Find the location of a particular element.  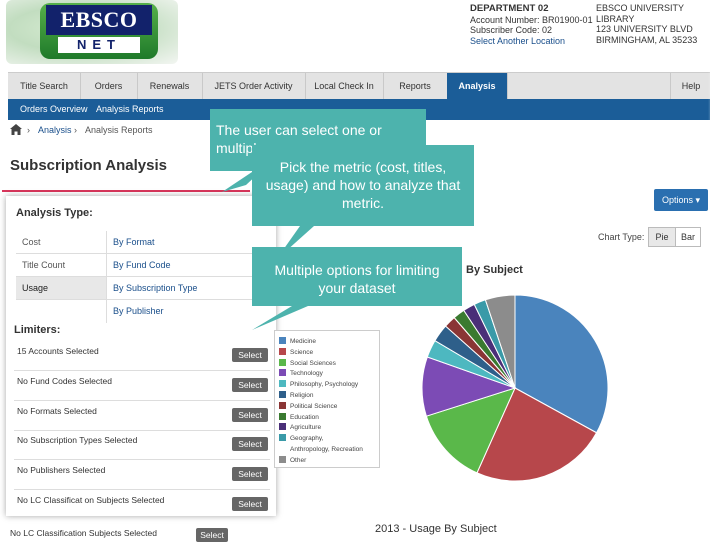

legend-label: Education is located at coordinates (304, 417).